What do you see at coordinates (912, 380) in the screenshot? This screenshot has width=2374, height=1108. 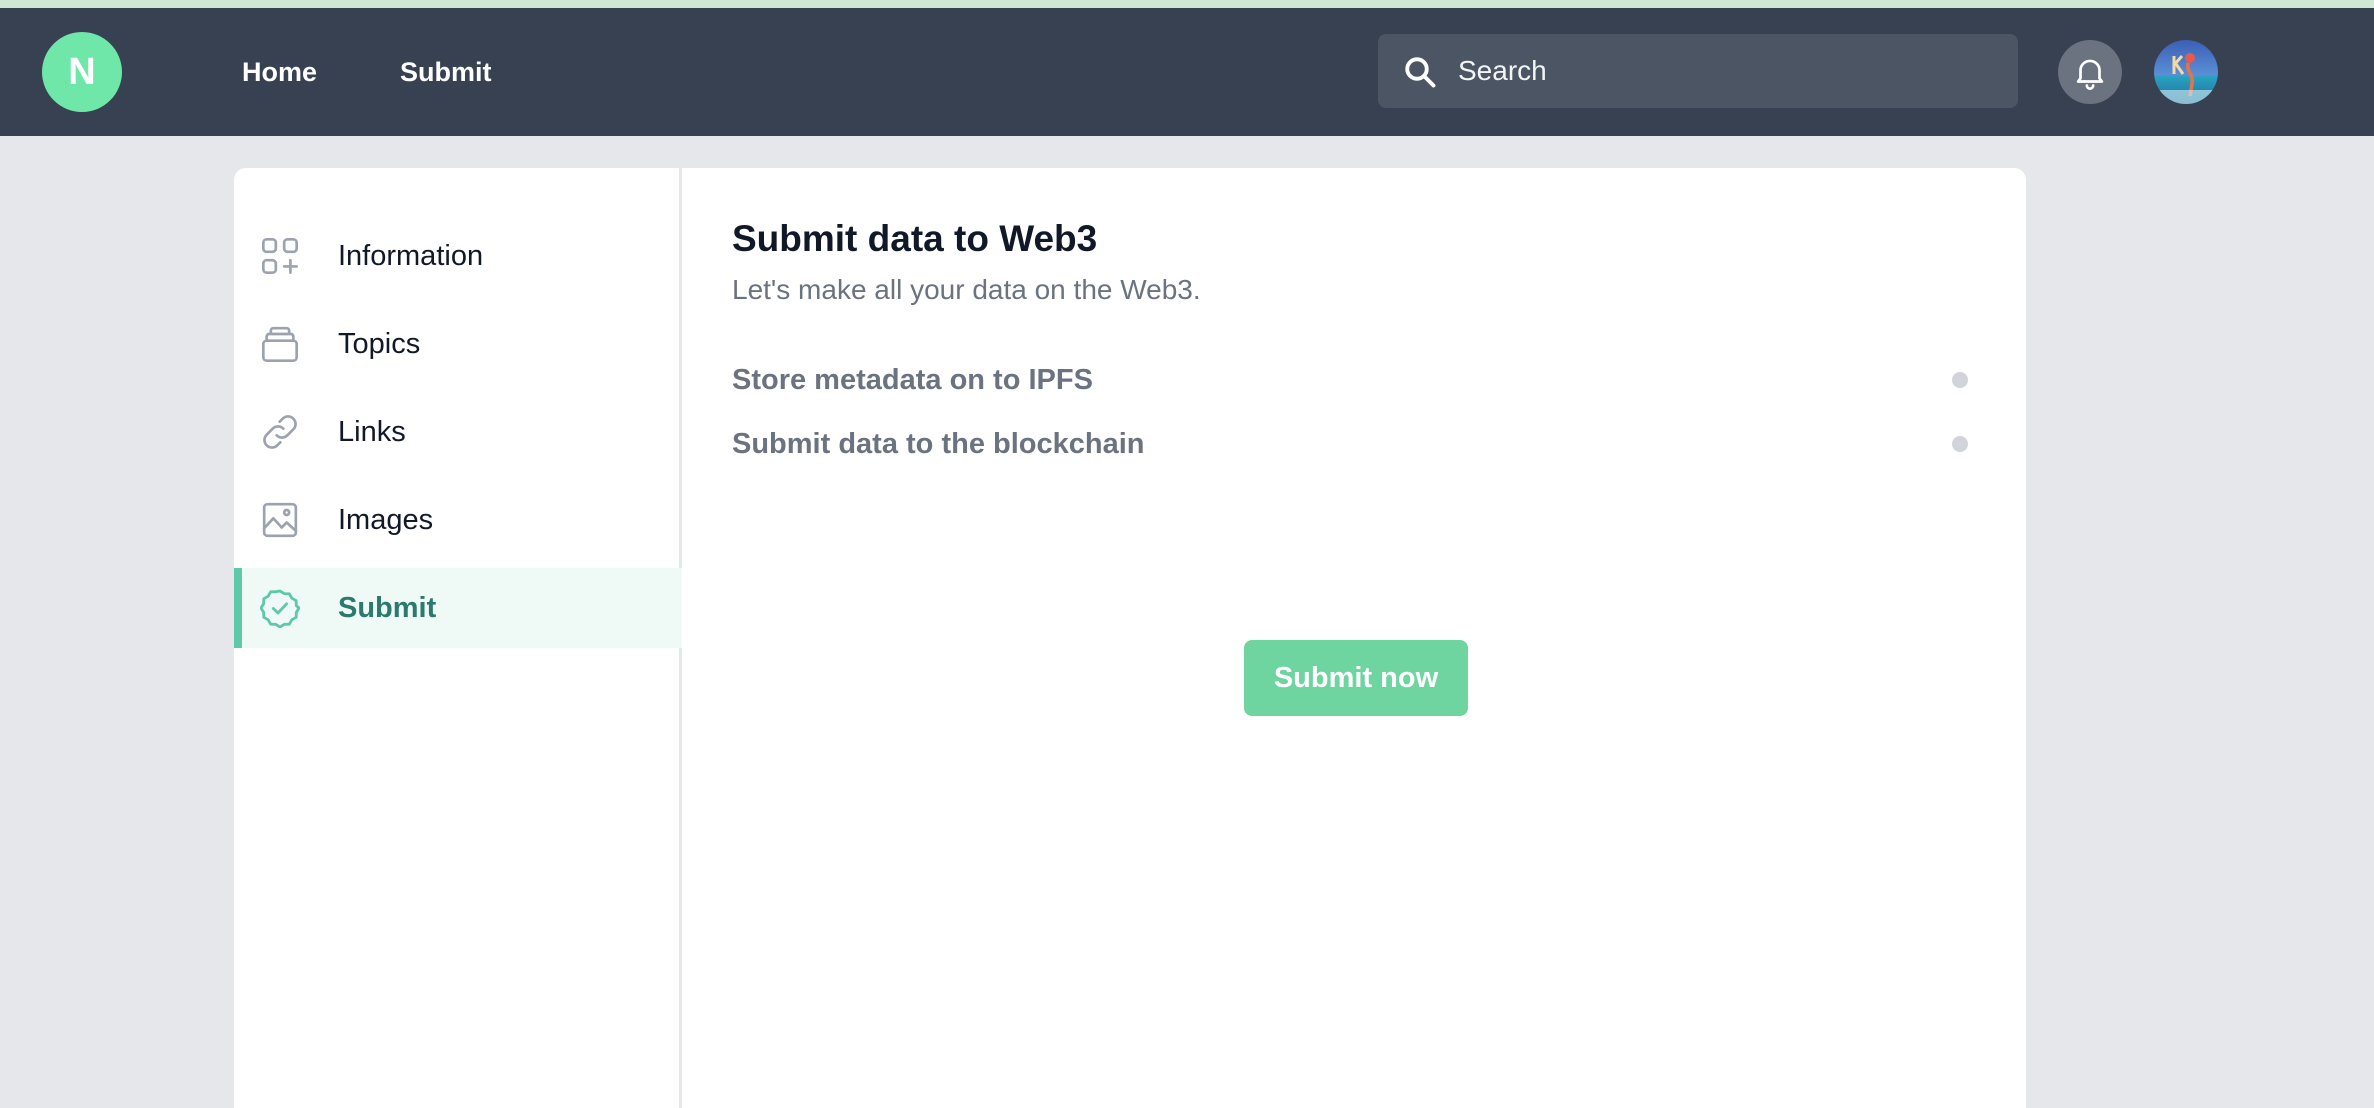 I see `step-label: Store metadata on to IPFS` at bounding box center [912, 380].